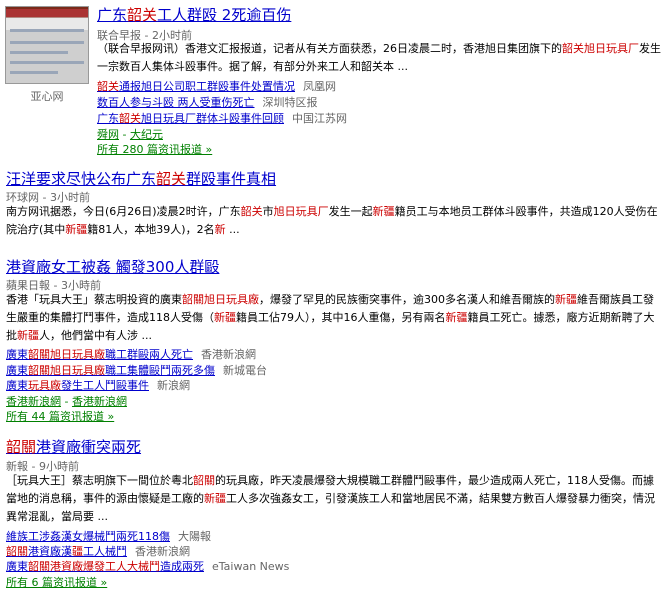 The image size is (668, 596). I want to click on related-article: 数百人参与斗殴 两人受重伤死亡 深圳特区报, so click(207, 102).